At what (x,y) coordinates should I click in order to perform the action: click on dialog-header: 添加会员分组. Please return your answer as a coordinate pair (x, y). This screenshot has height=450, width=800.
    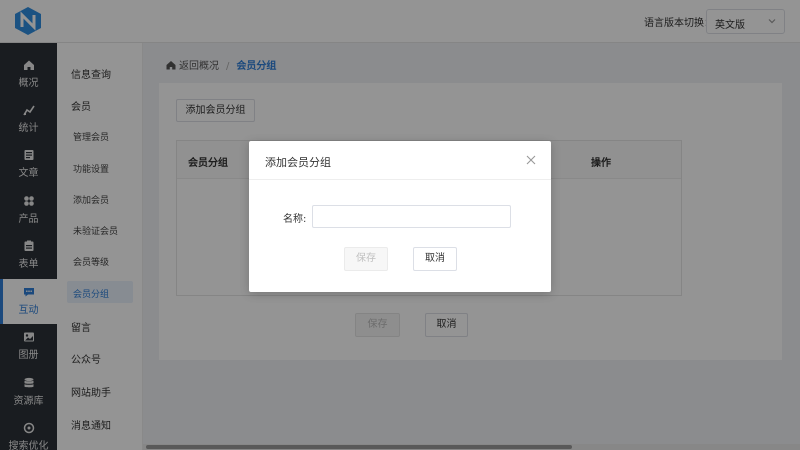
    Looking at the image, I should click on (400, 160).